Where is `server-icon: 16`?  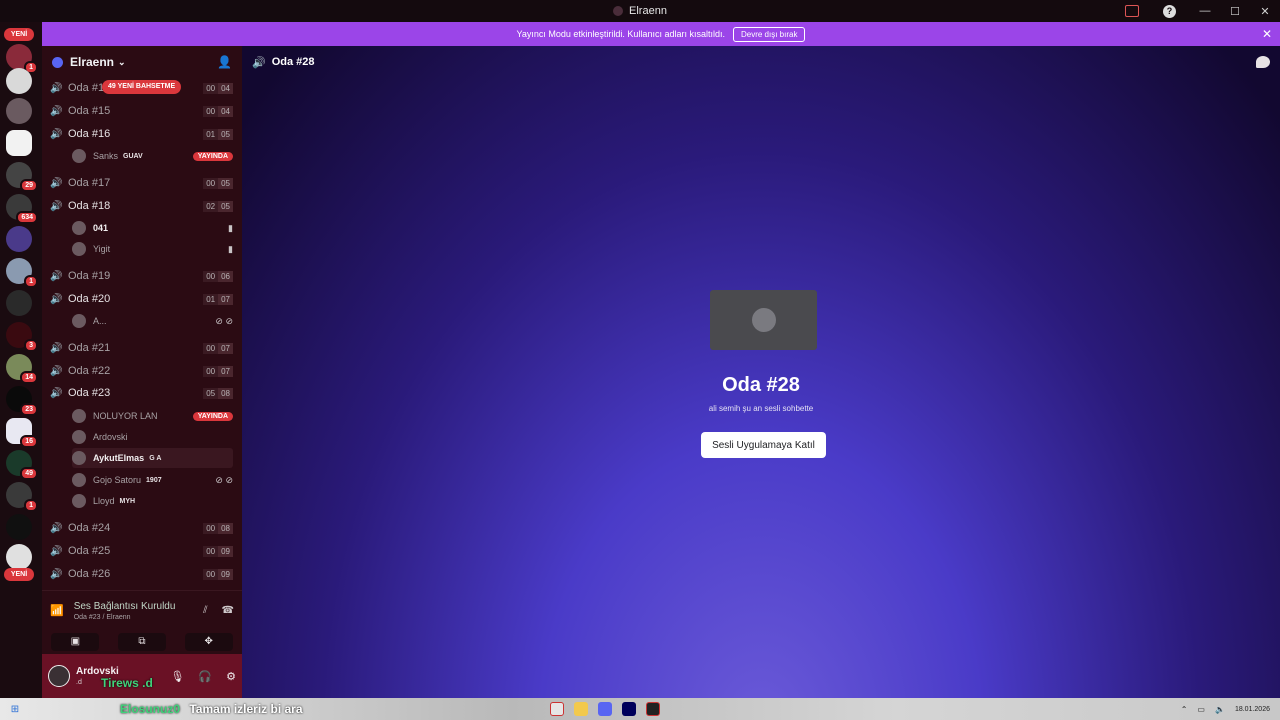 server-icon: 16 is located at coordinates (22, 433).